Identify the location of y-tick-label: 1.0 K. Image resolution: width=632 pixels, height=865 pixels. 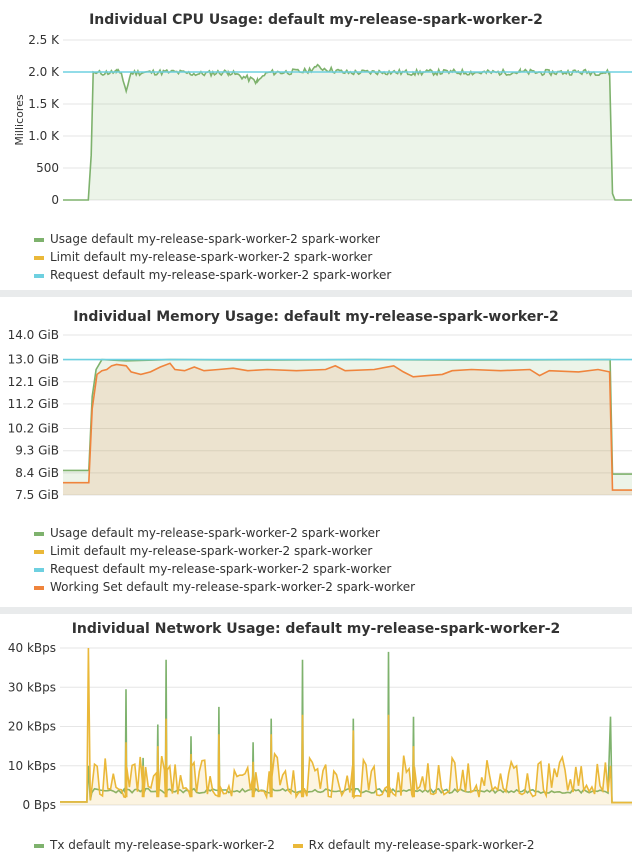
(44, 136).